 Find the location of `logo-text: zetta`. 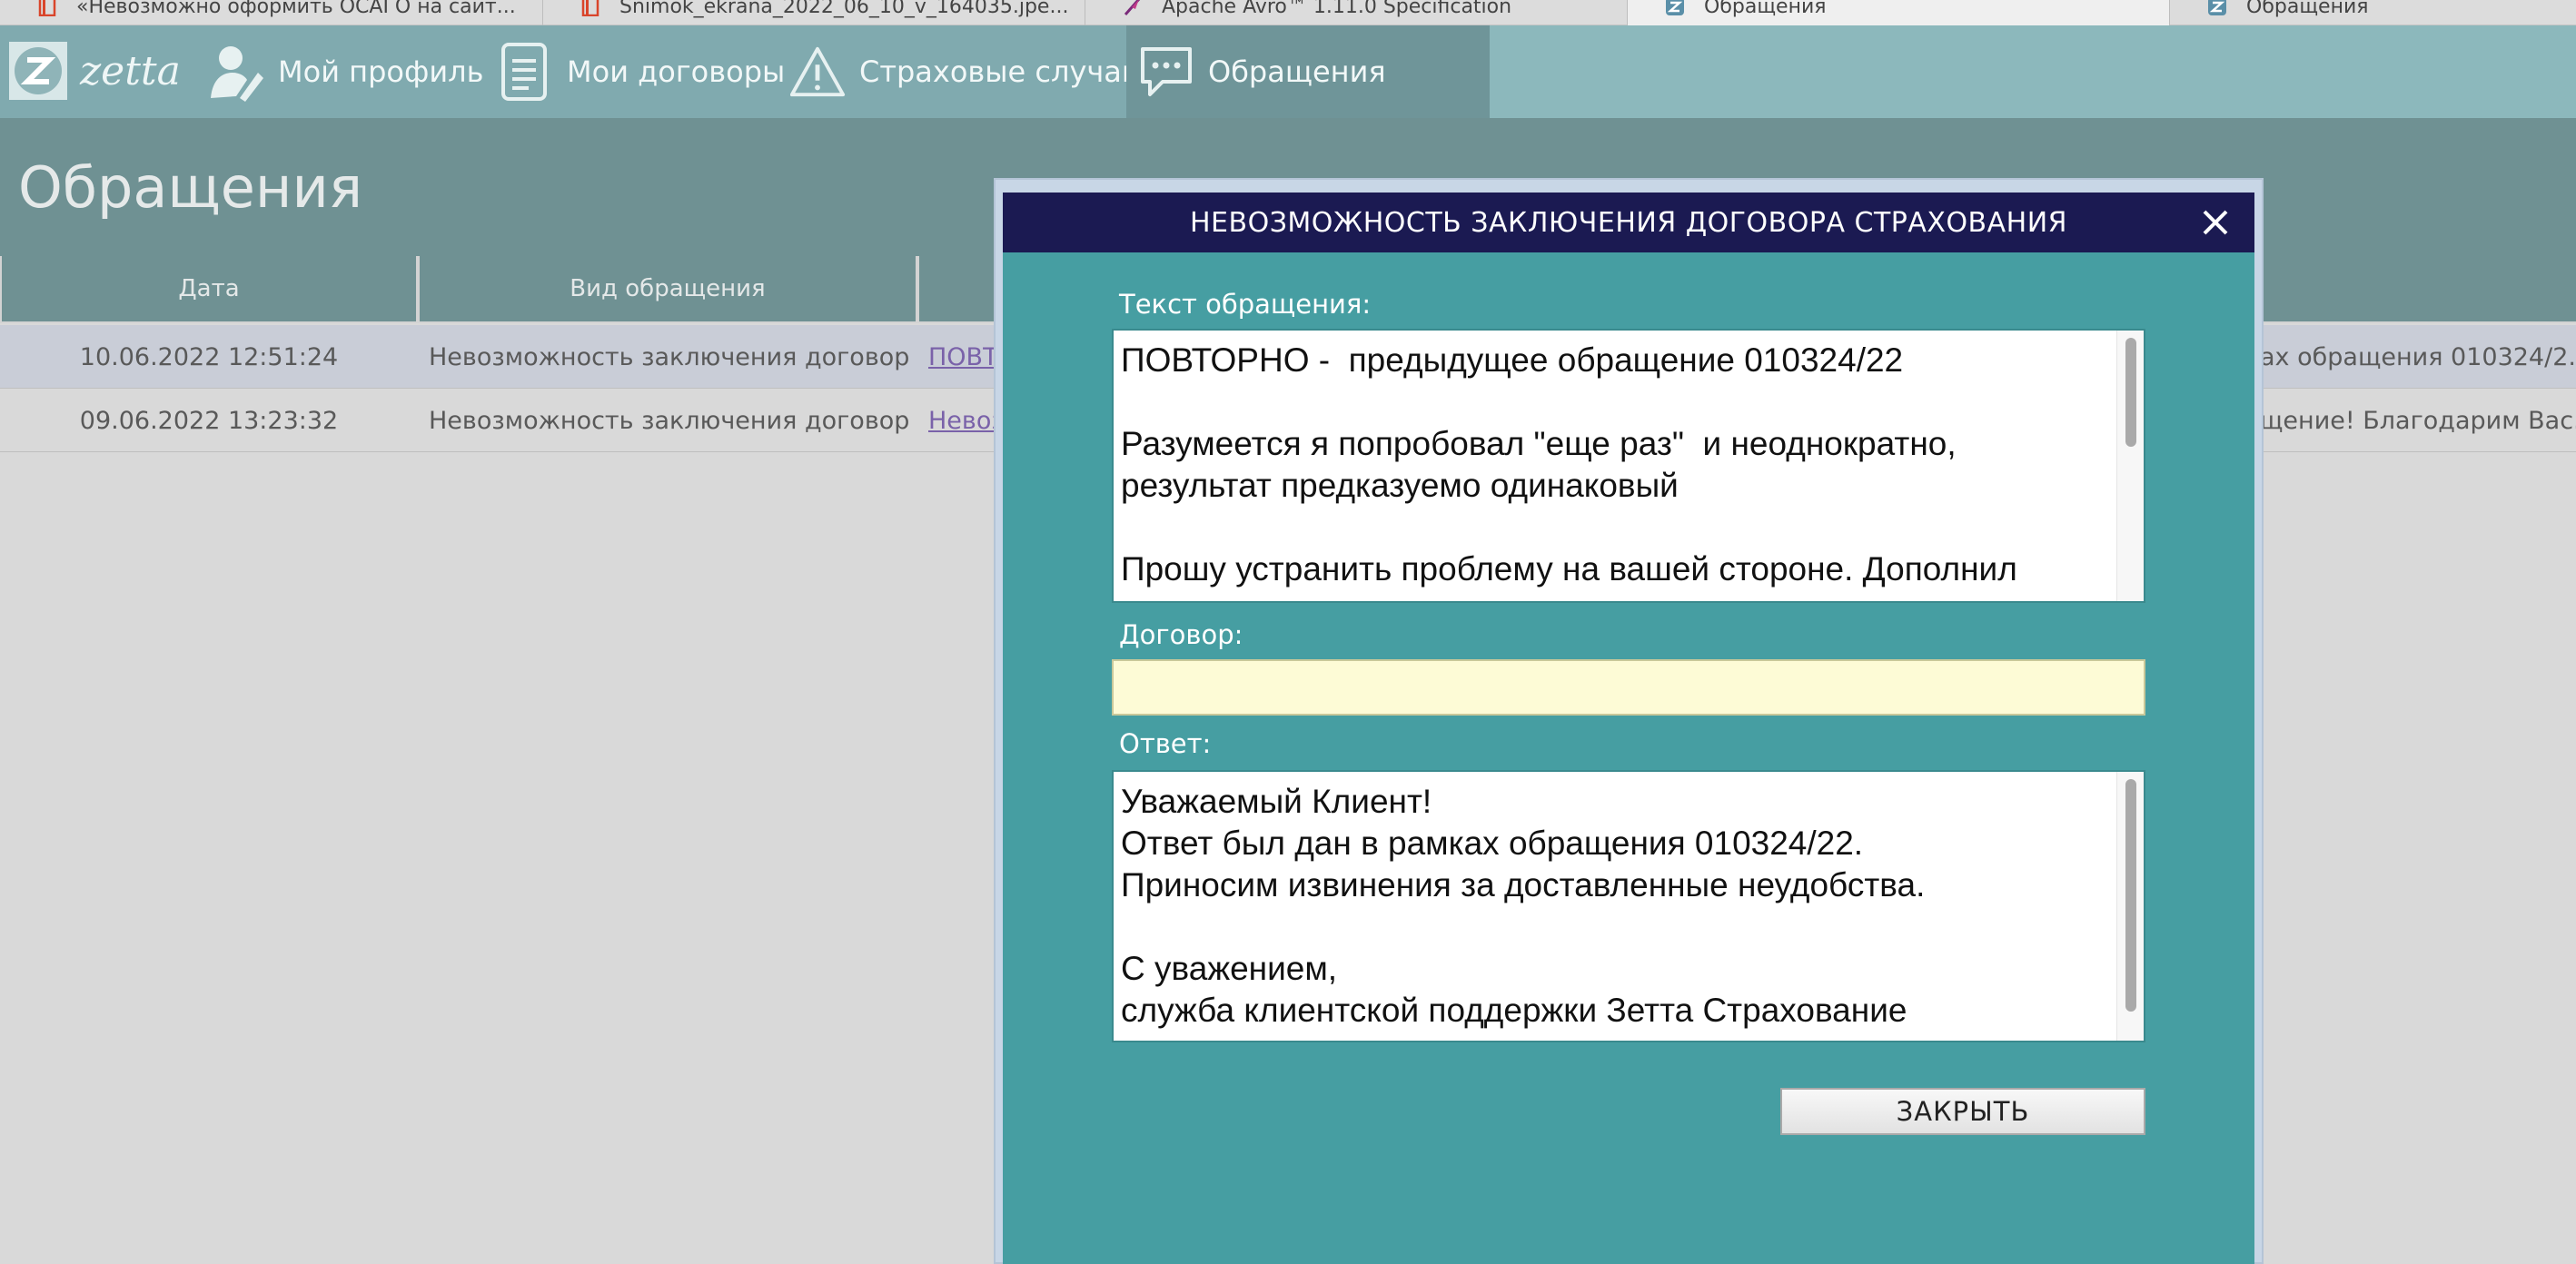

logo-text: zetta is located at coordinates (130, 70).